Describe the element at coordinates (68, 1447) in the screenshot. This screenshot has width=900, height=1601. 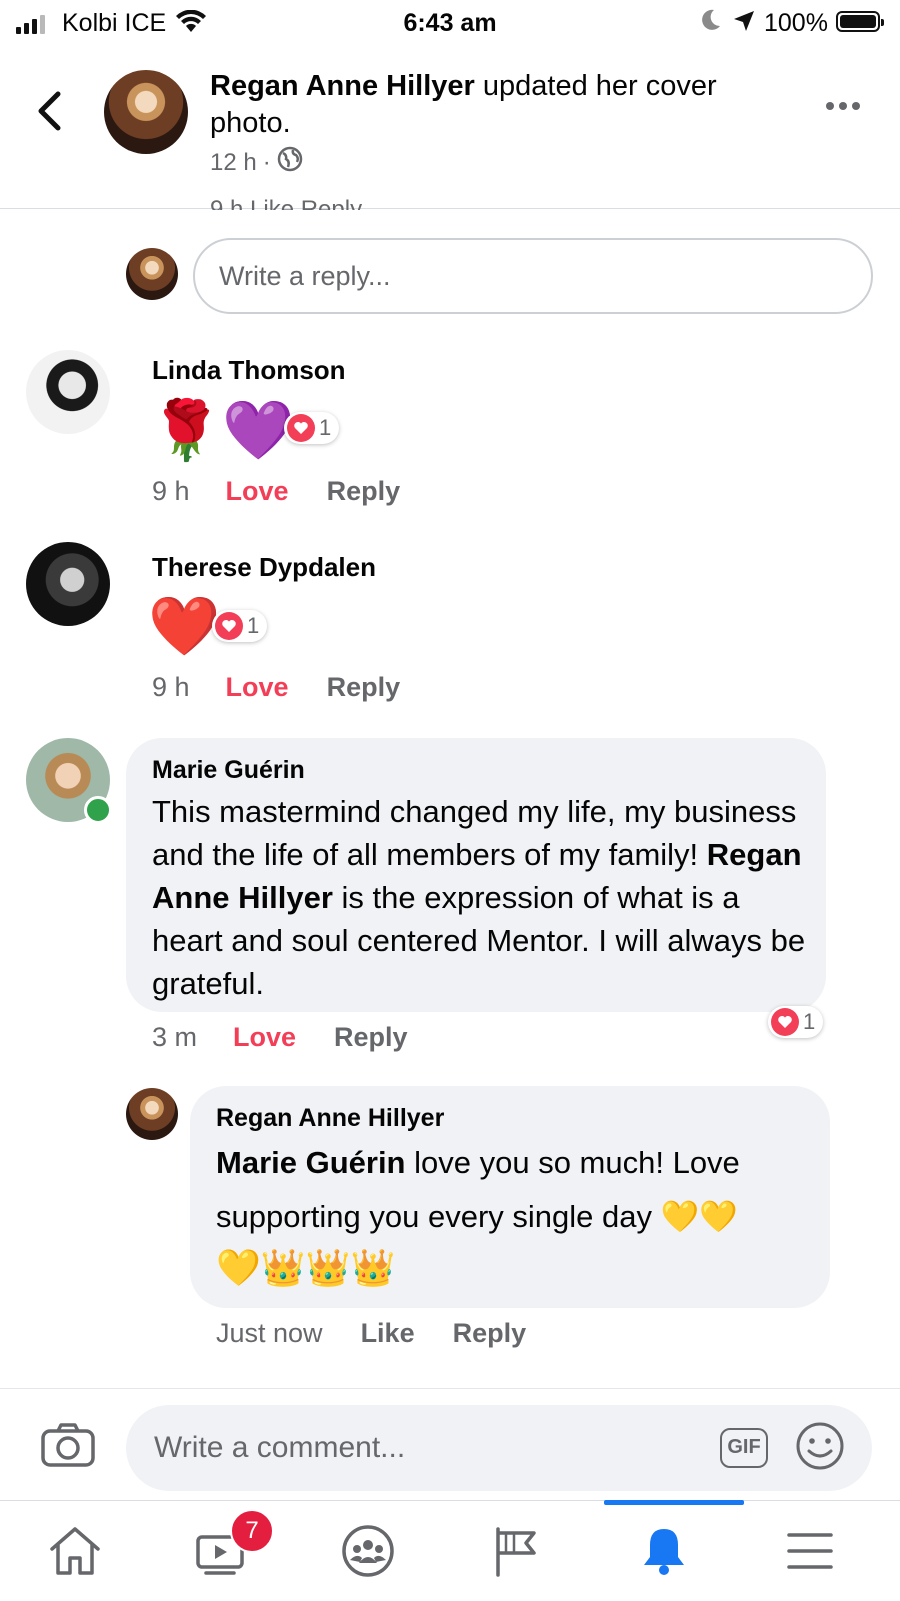
I see `camera-icon` at that location.